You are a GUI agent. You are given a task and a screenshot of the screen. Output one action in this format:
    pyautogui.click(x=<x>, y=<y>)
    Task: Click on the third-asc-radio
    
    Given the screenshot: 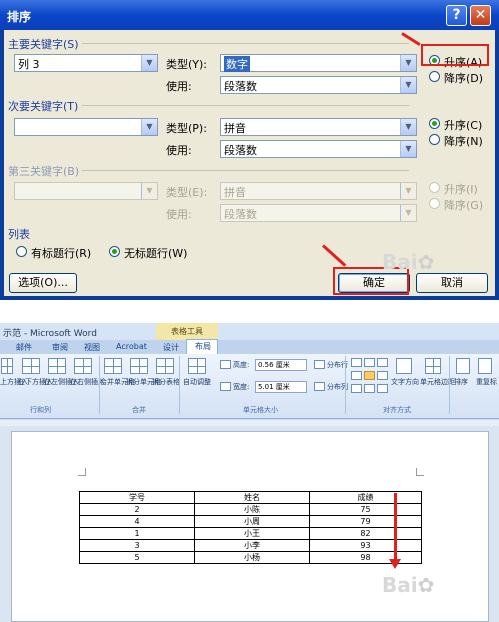 What is the action you would take?
    pyautogui.click(x=434, y=187)
    